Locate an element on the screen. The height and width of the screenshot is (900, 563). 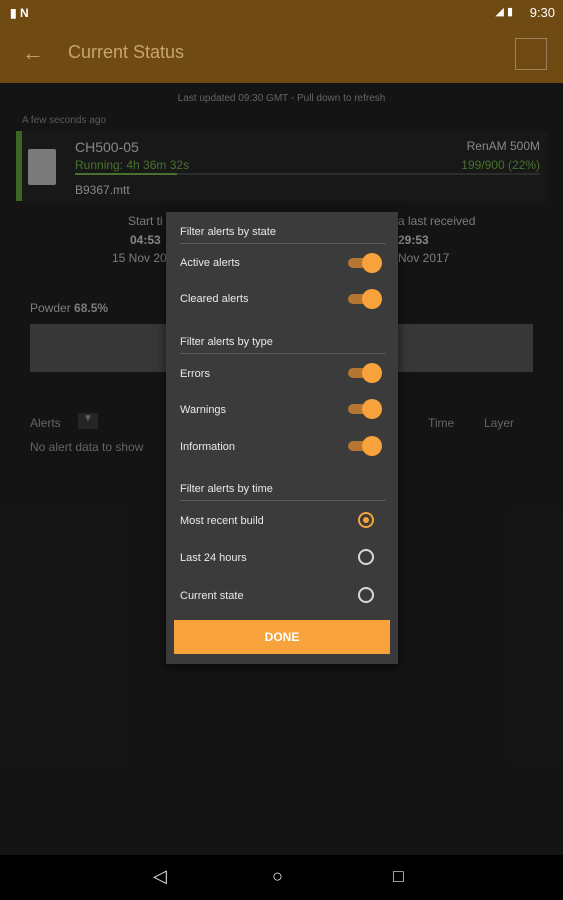
toggle-warnings is located at coordinates (365, 409).